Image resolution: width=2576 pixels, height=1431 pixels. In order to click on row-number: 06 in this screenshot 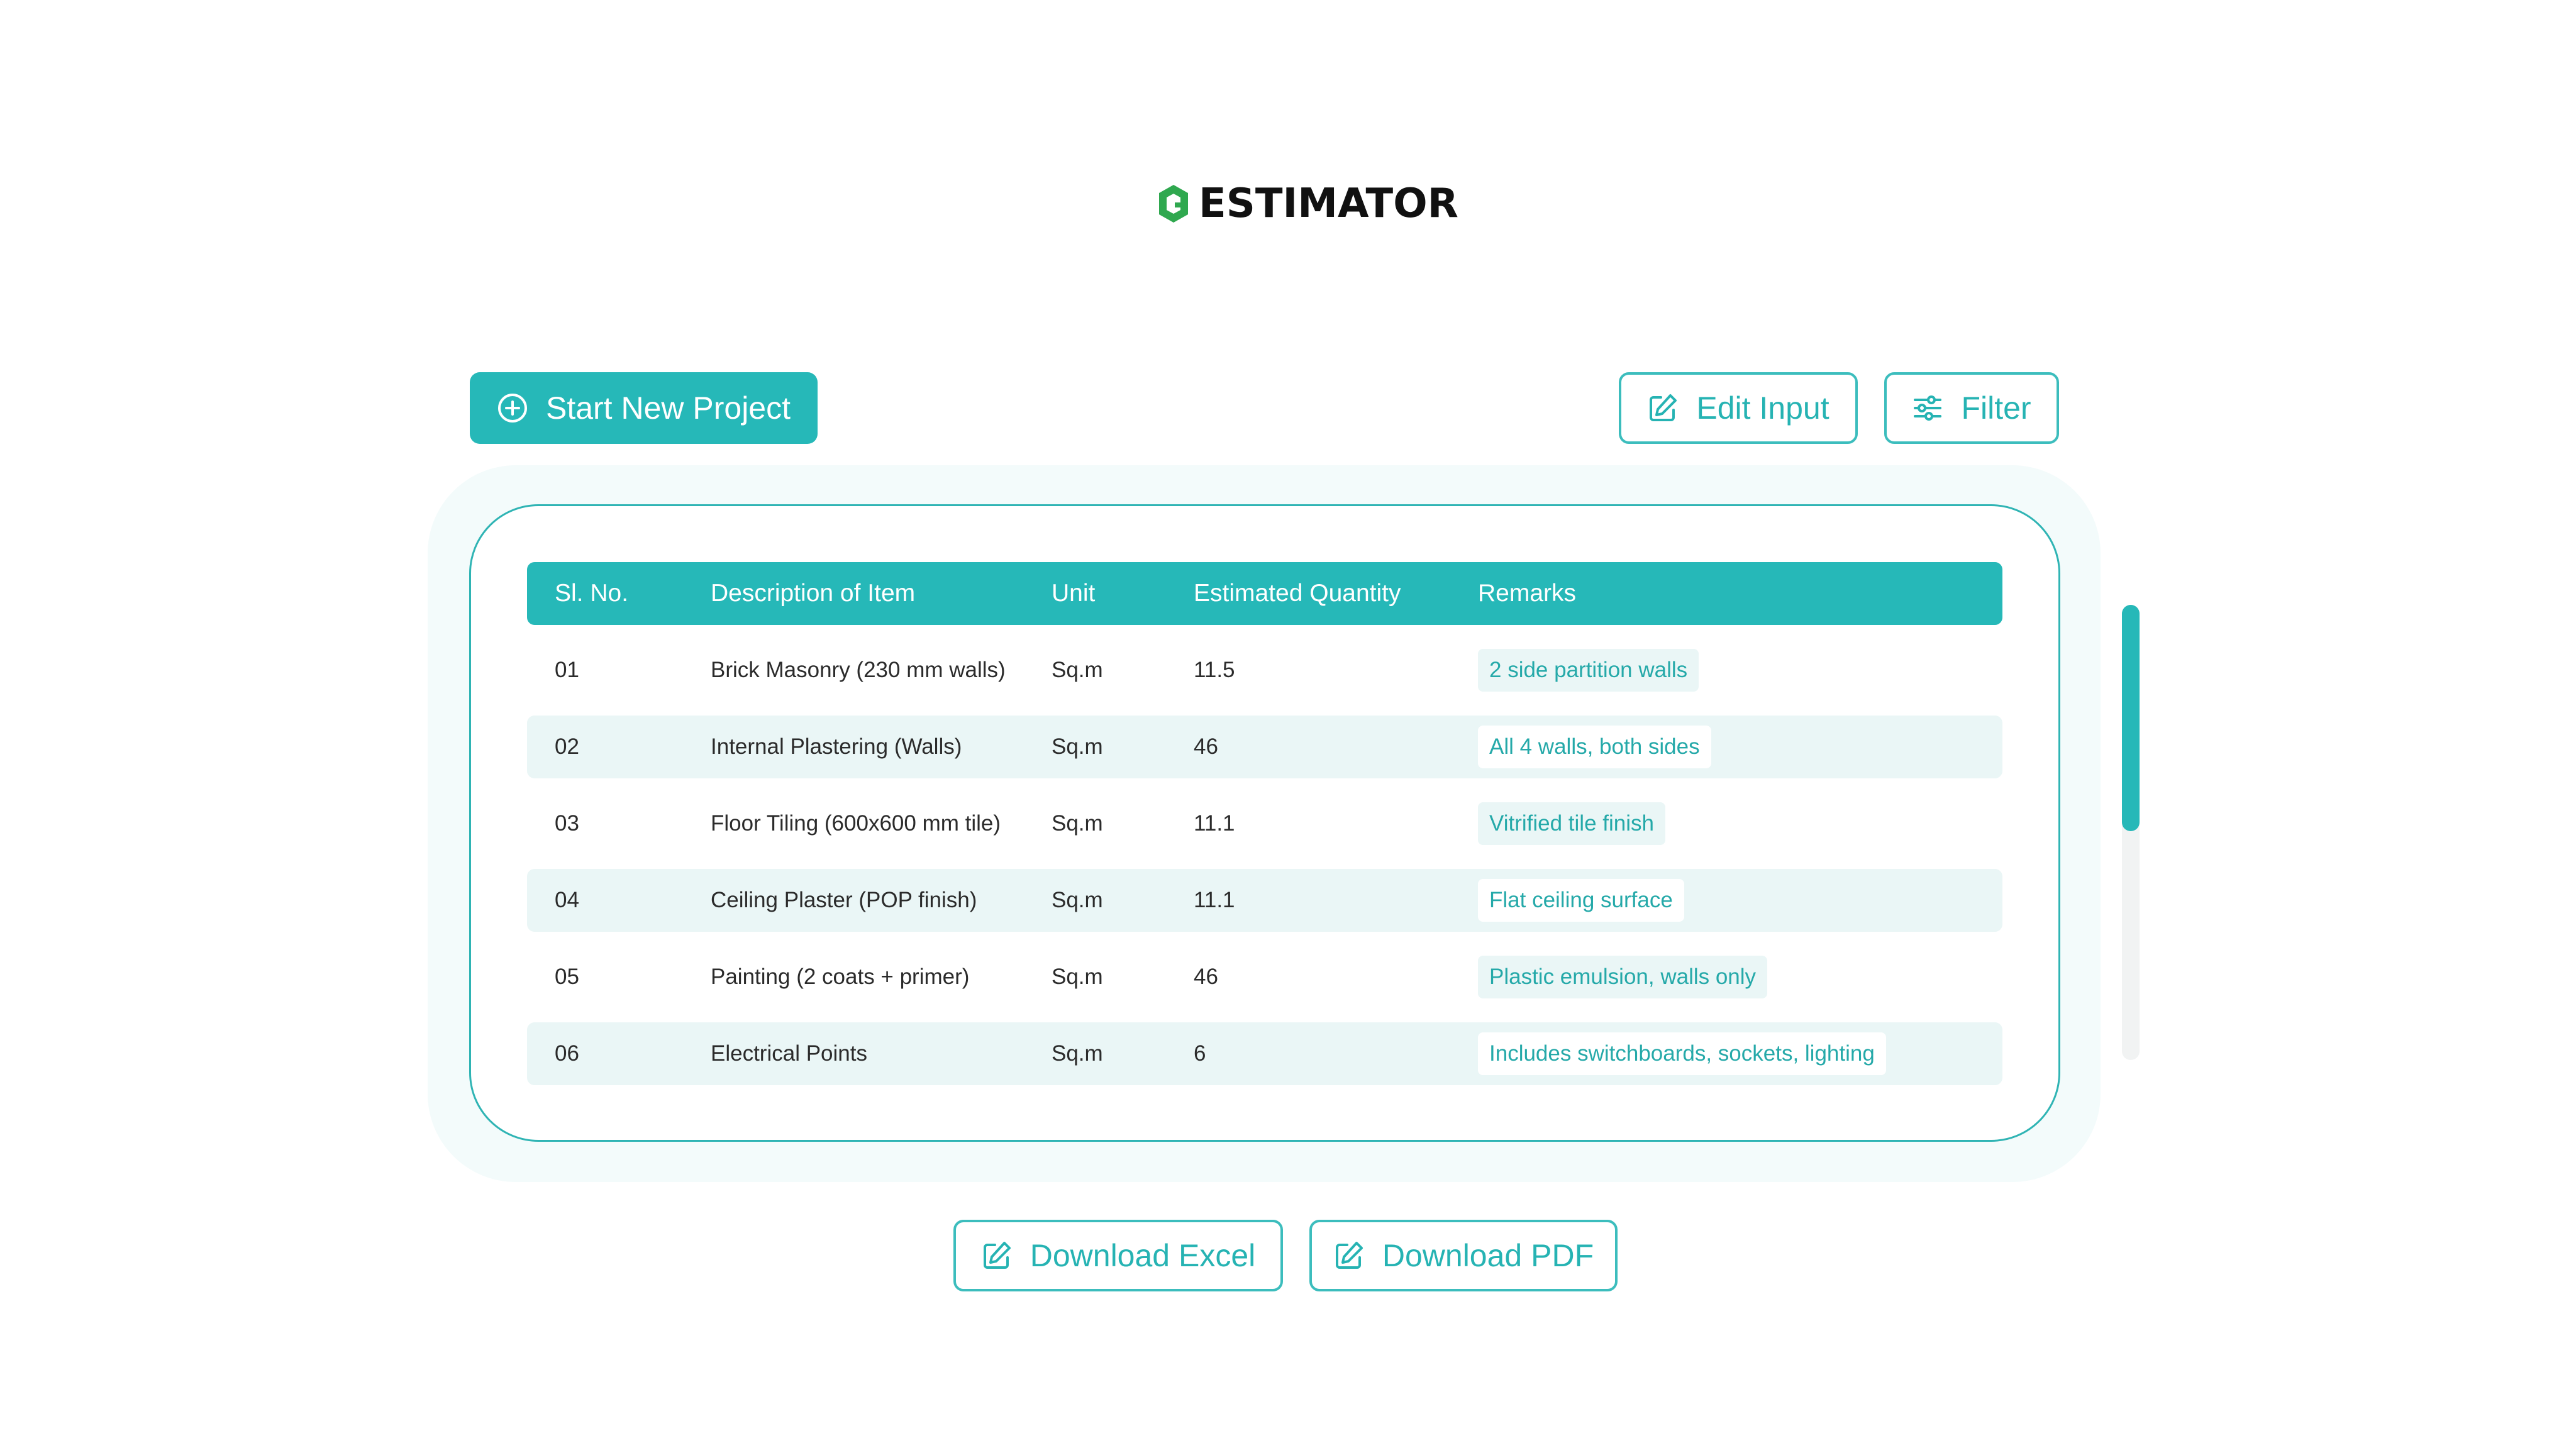, I will do `click(567, 1053)`.